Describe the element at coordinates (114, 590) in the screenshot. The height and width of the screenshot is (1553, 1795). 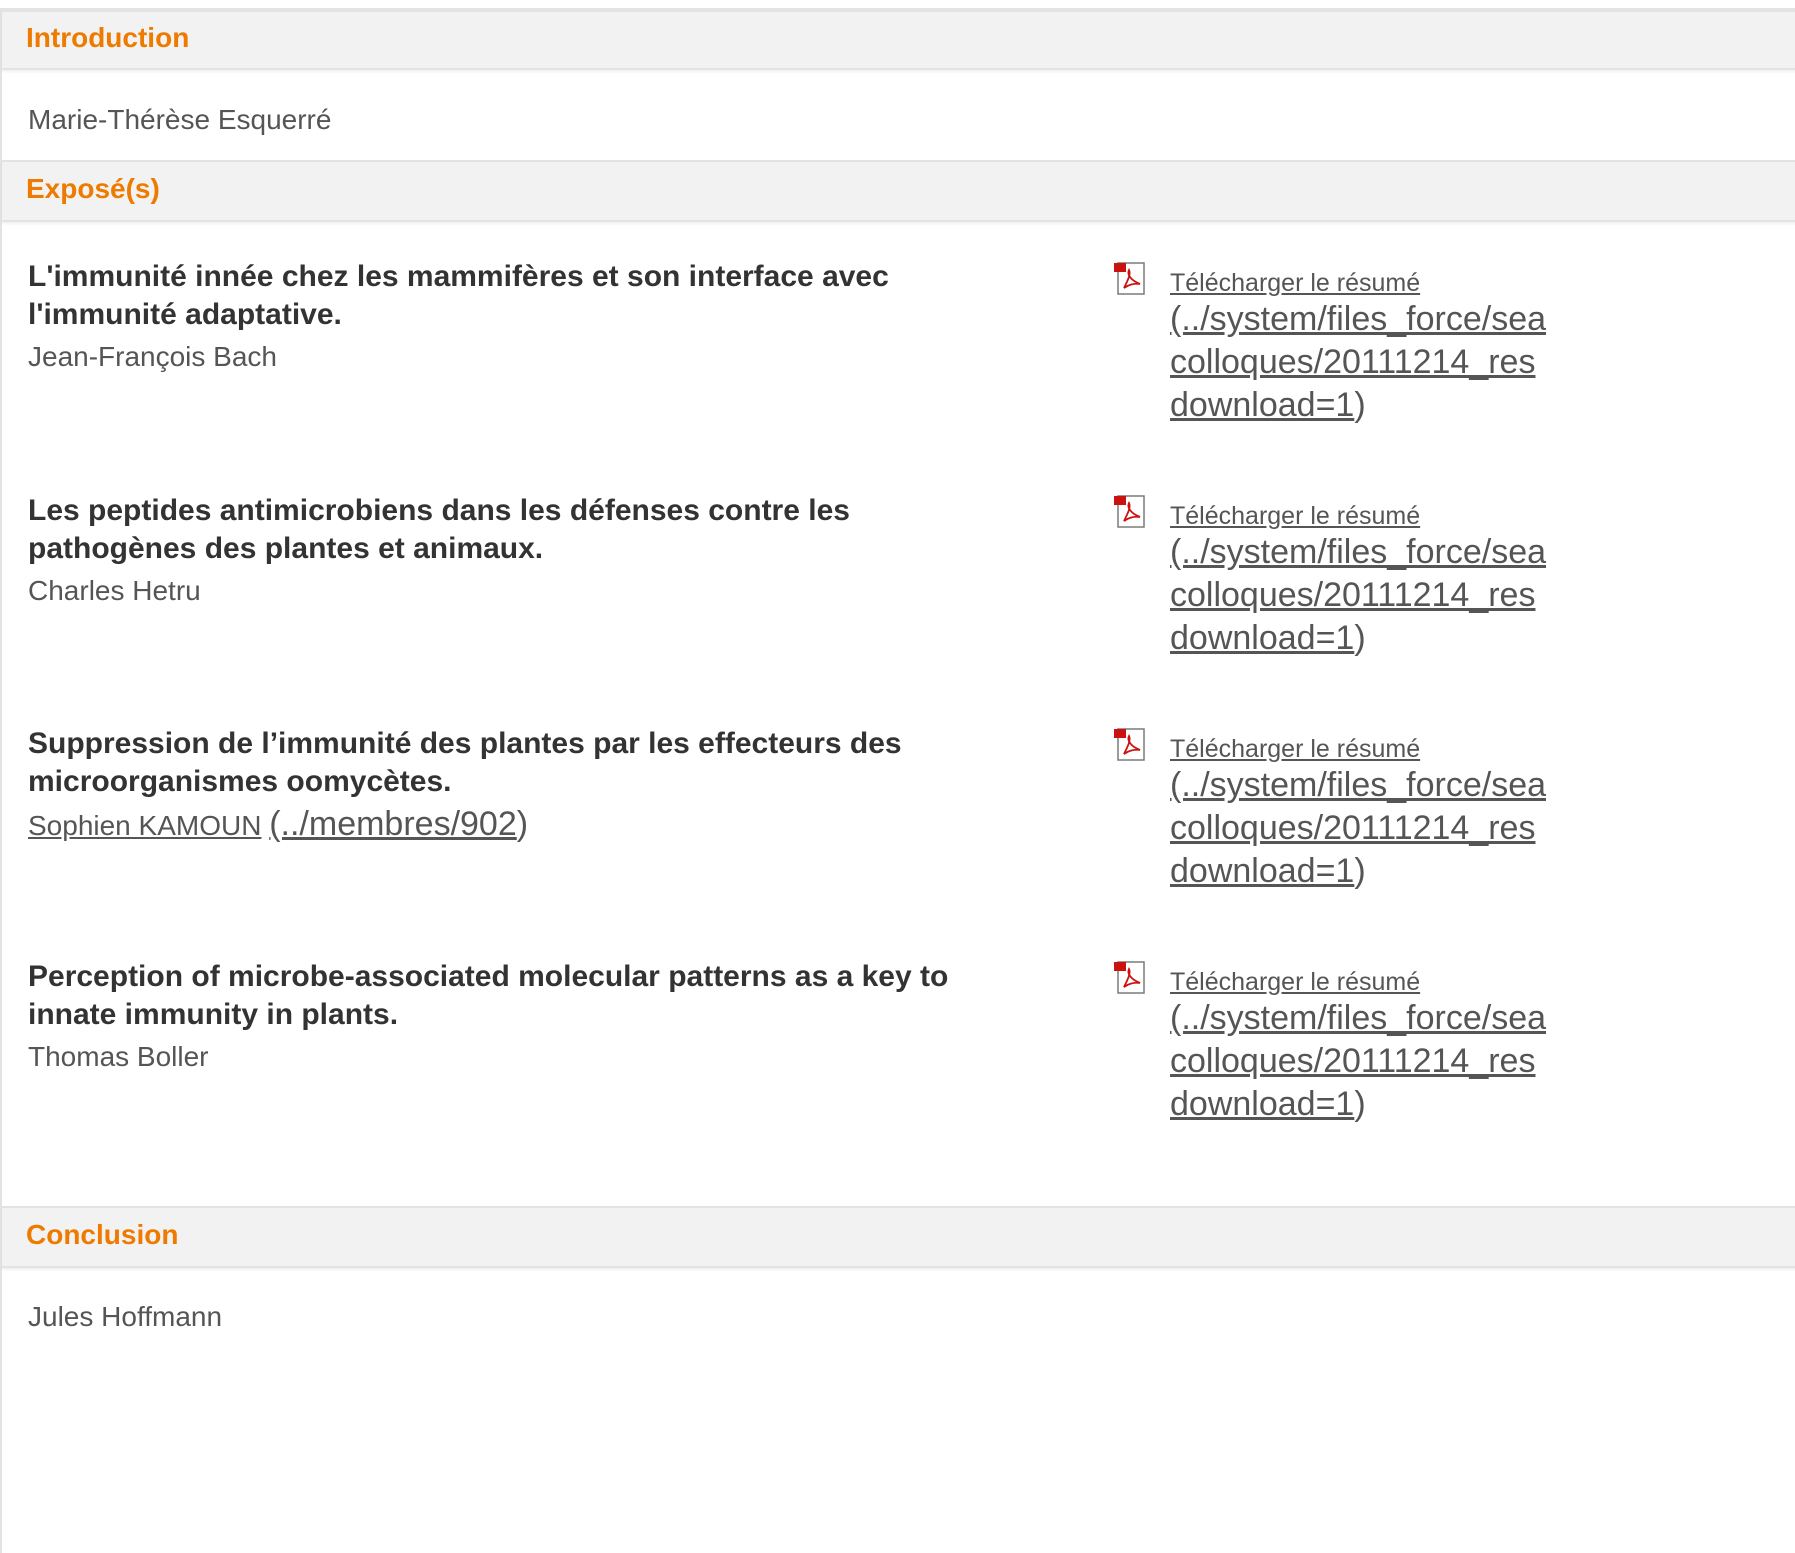
I see `expose-author: Charles Hetru` at that location.